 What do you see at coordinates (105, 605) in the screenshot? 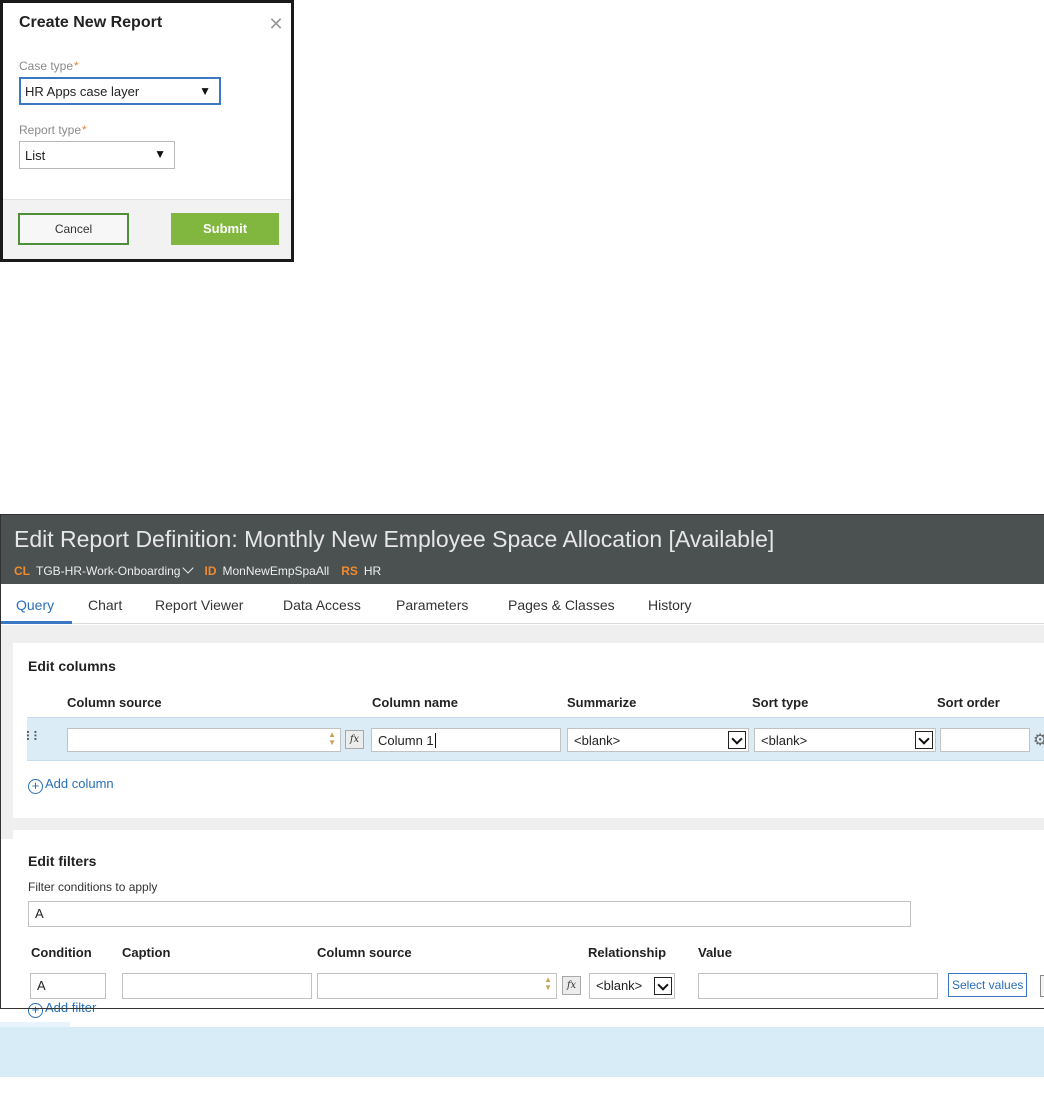
I see `tab-chart: Chart` at bounding box center [105, 605].